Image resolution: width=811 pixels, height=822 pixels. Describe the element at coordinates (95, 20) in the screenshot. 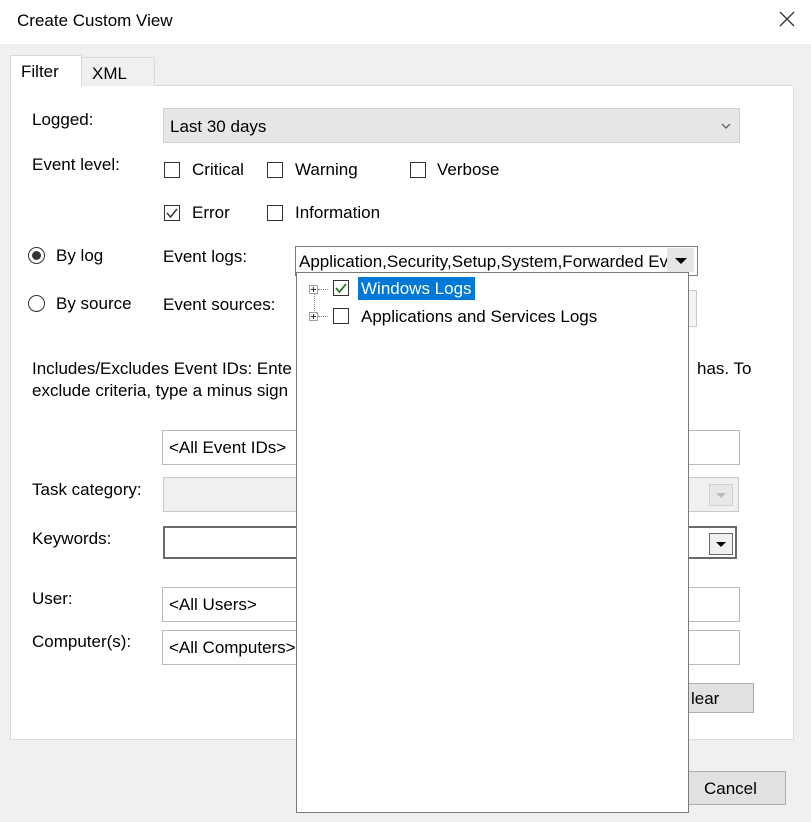

I see `dialog-title: Create Custom View` at that location.